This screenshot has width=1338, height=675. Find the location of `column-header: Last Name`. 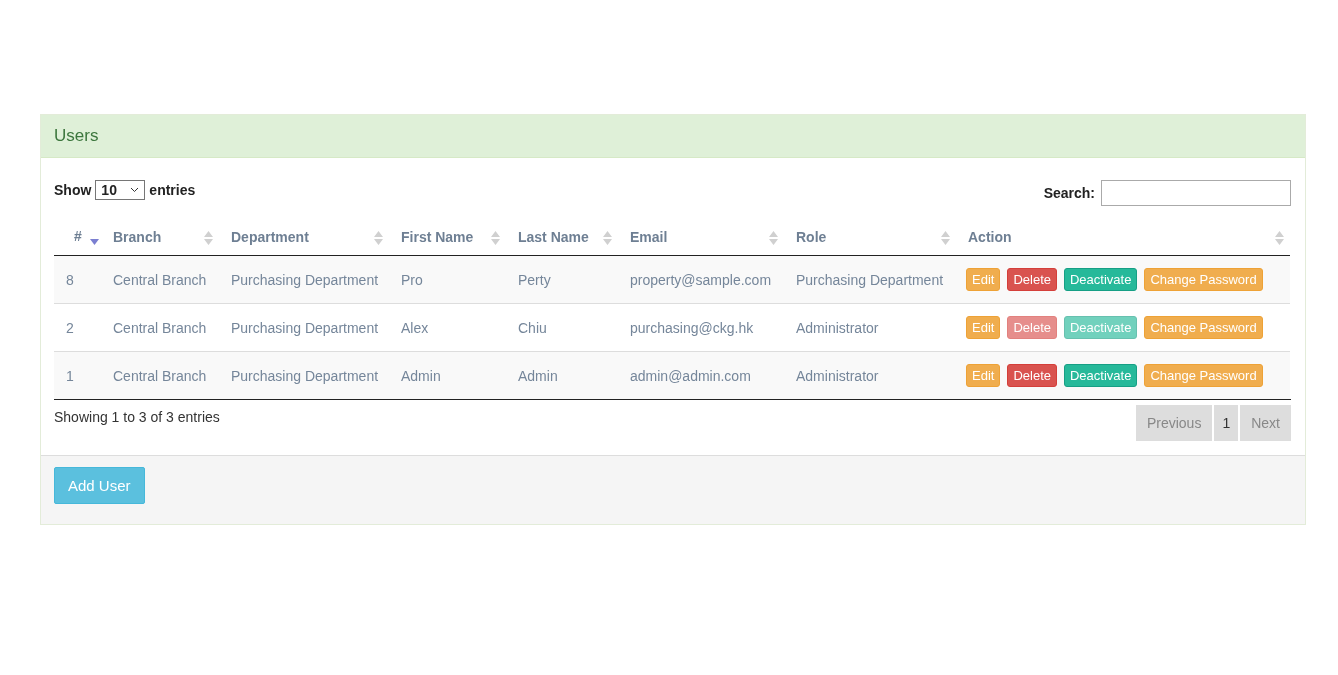

column-header: Last Name is located at coordinates (562, 237).